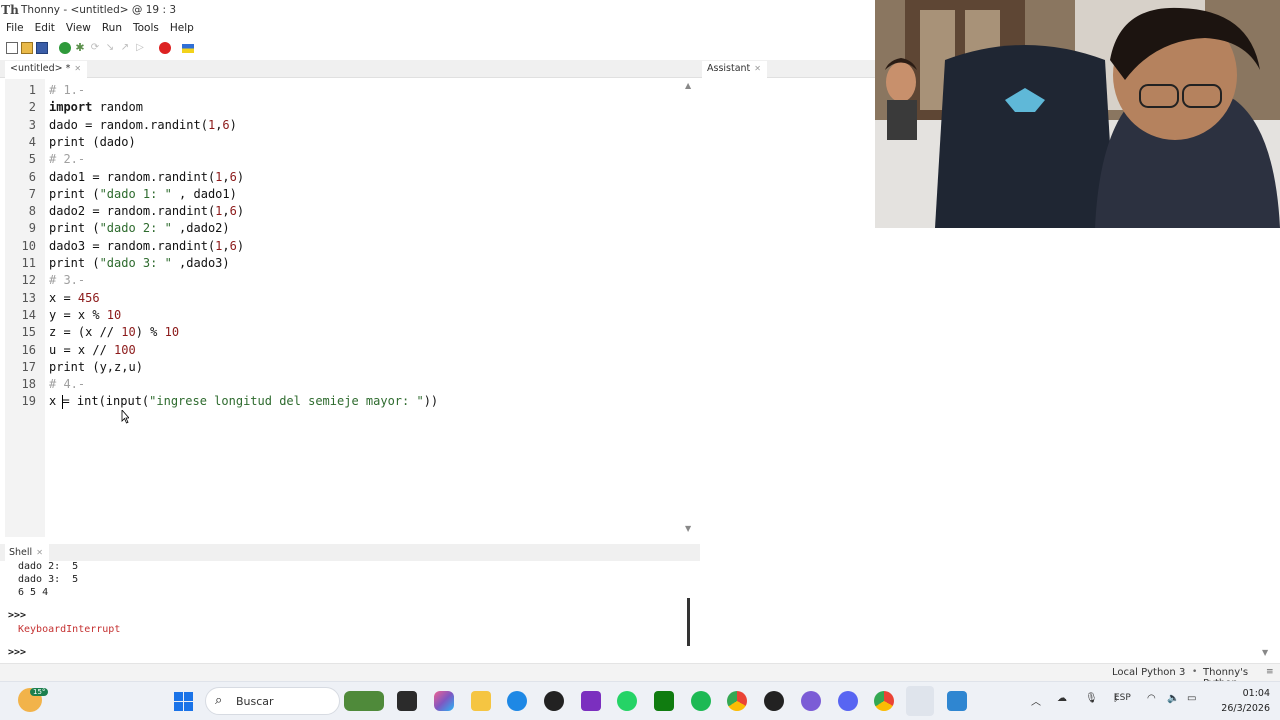 The width and height of the screenshot is (1280, 720). I want to click on code-line: 6 dado1 = random.randint(1,6), so click(342, 177).